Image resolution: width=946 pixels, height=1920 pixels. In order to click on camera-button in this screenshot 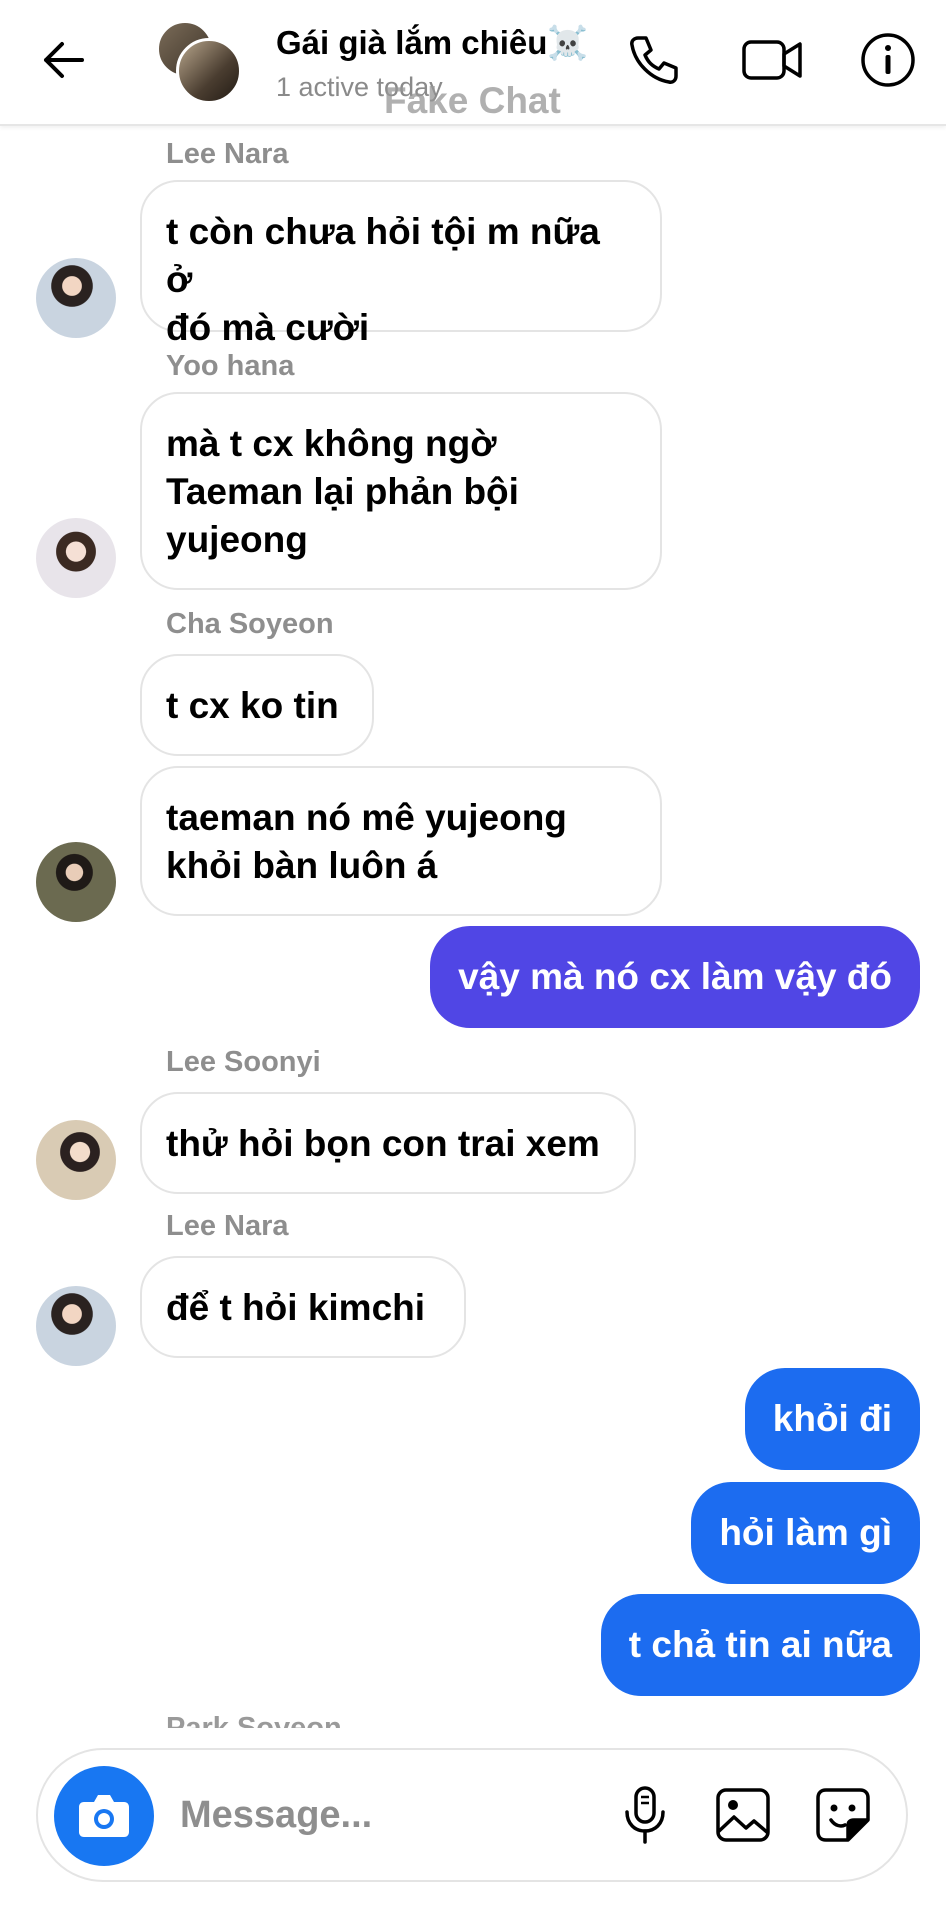, I will do `click(104, 1816)`.